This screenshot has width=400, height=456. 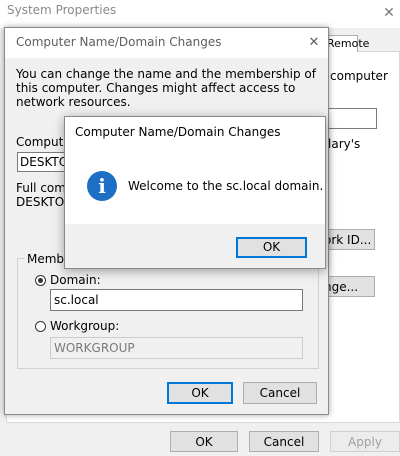 I want to click on computer-description-input, so click(x=351, y=118).